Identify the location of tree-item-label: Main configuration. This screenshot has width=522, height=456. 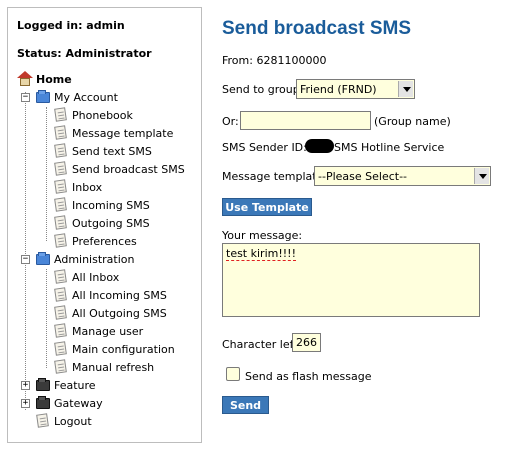
(123, 349).